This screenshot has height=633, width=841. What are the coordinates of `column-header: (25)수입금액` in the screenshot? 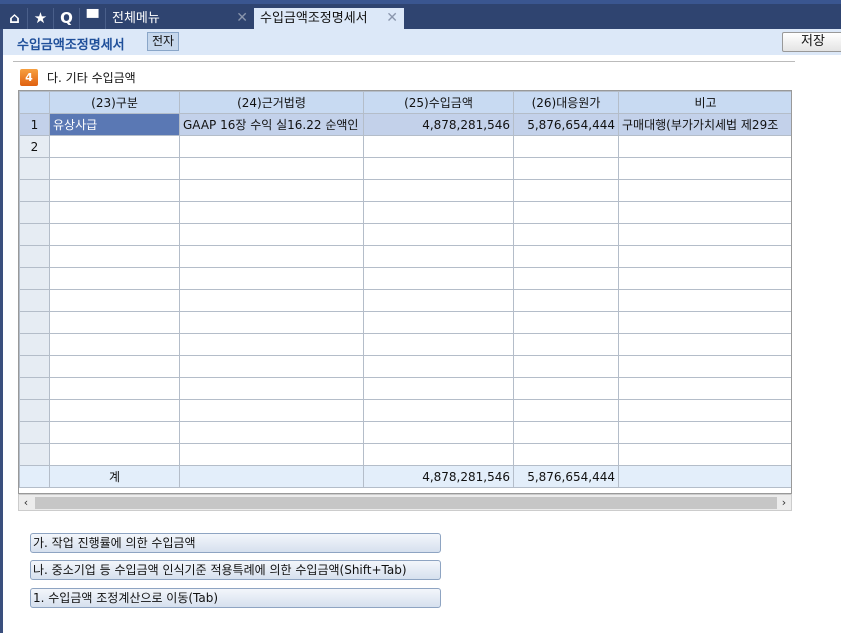 It's located at (438, 102).